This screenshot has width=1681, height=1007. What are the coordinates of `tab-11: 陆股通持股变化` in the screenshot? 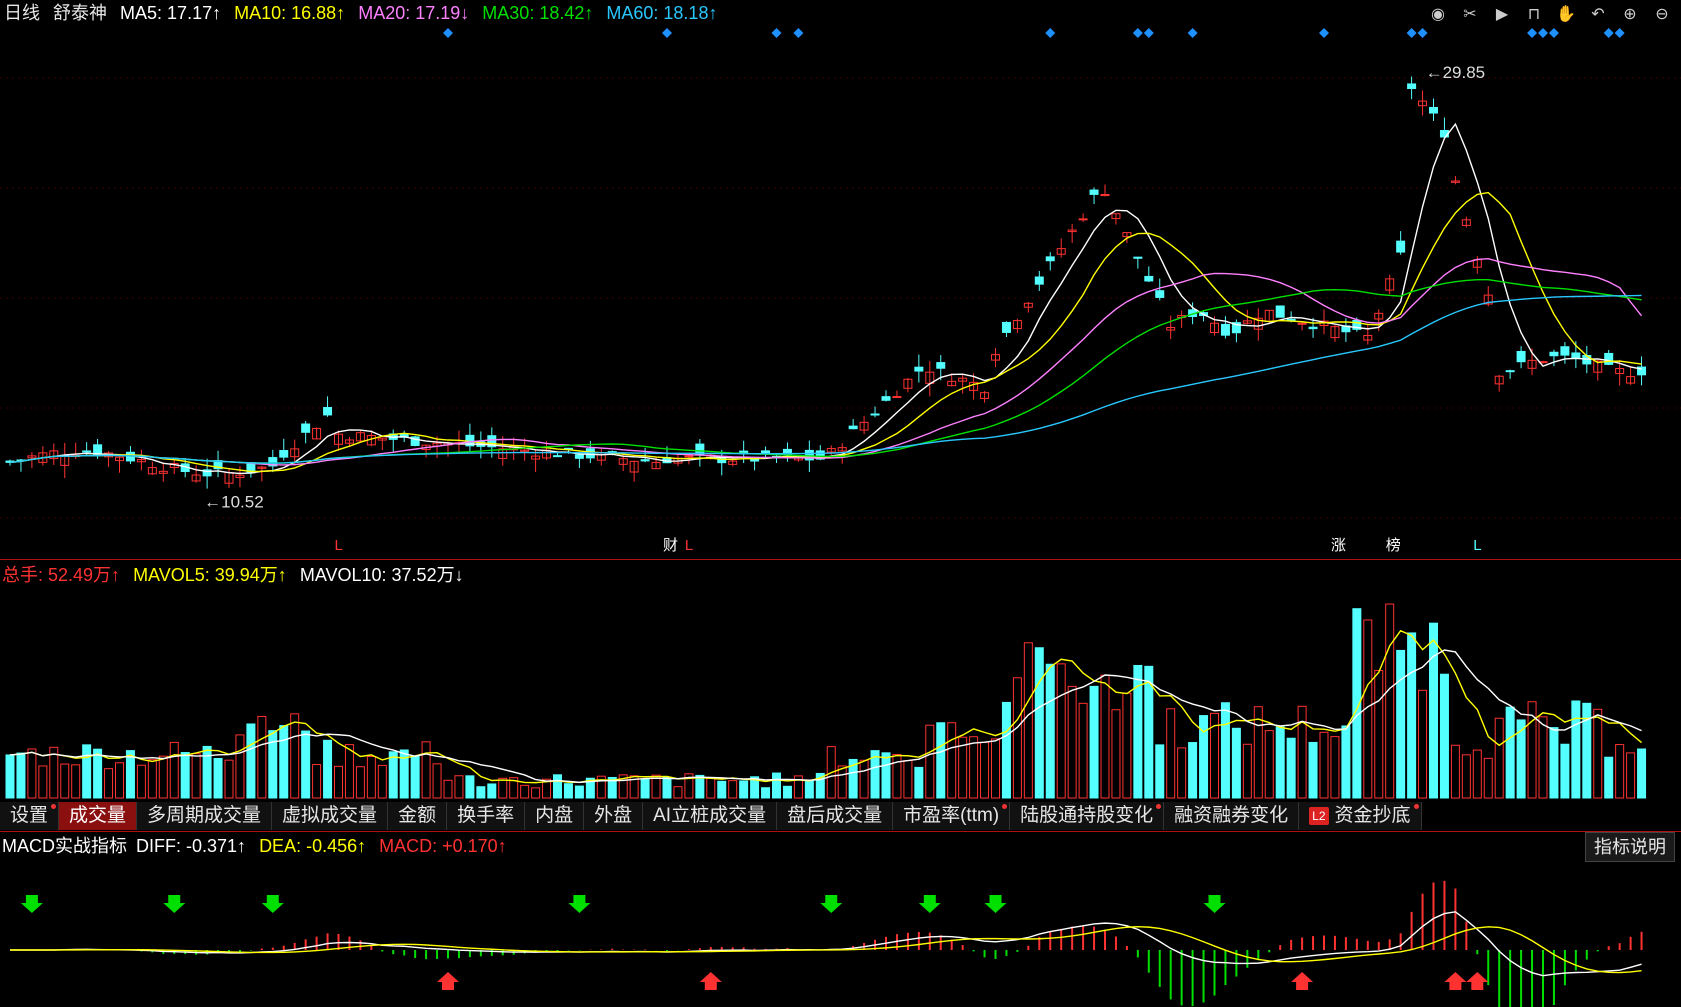 It's located at (1087, 816).